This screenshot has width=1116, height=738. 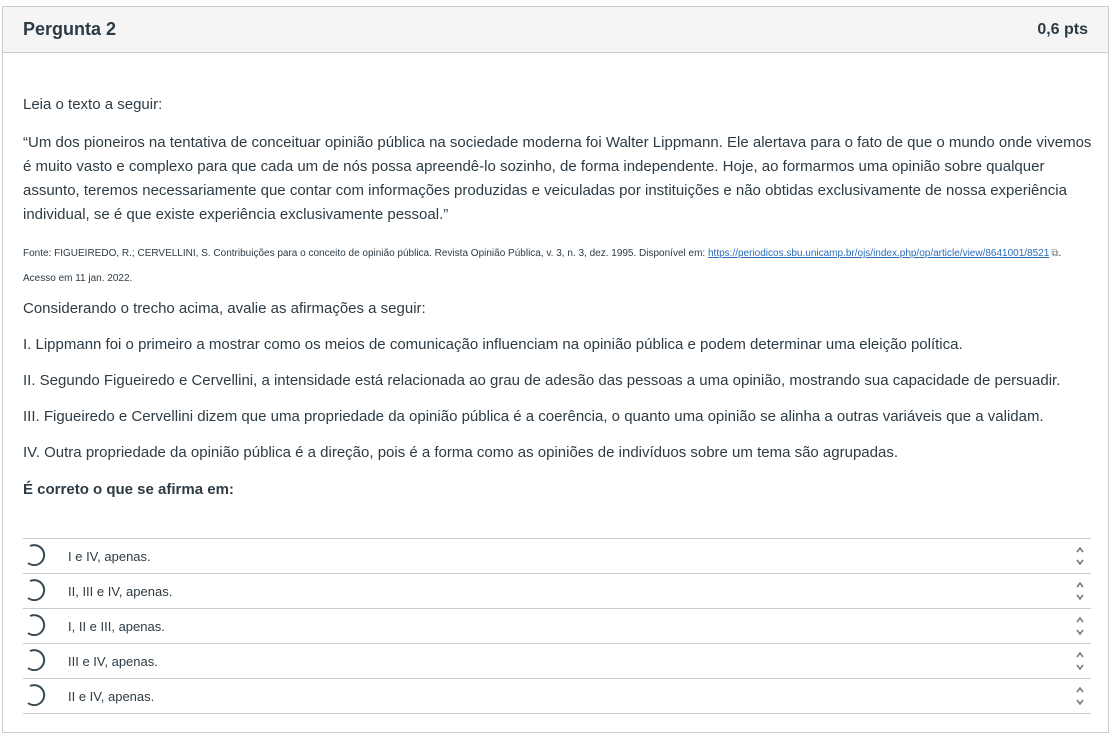 I want to click on answer-label: III e IV, apenas., so click(x=113, y=661).